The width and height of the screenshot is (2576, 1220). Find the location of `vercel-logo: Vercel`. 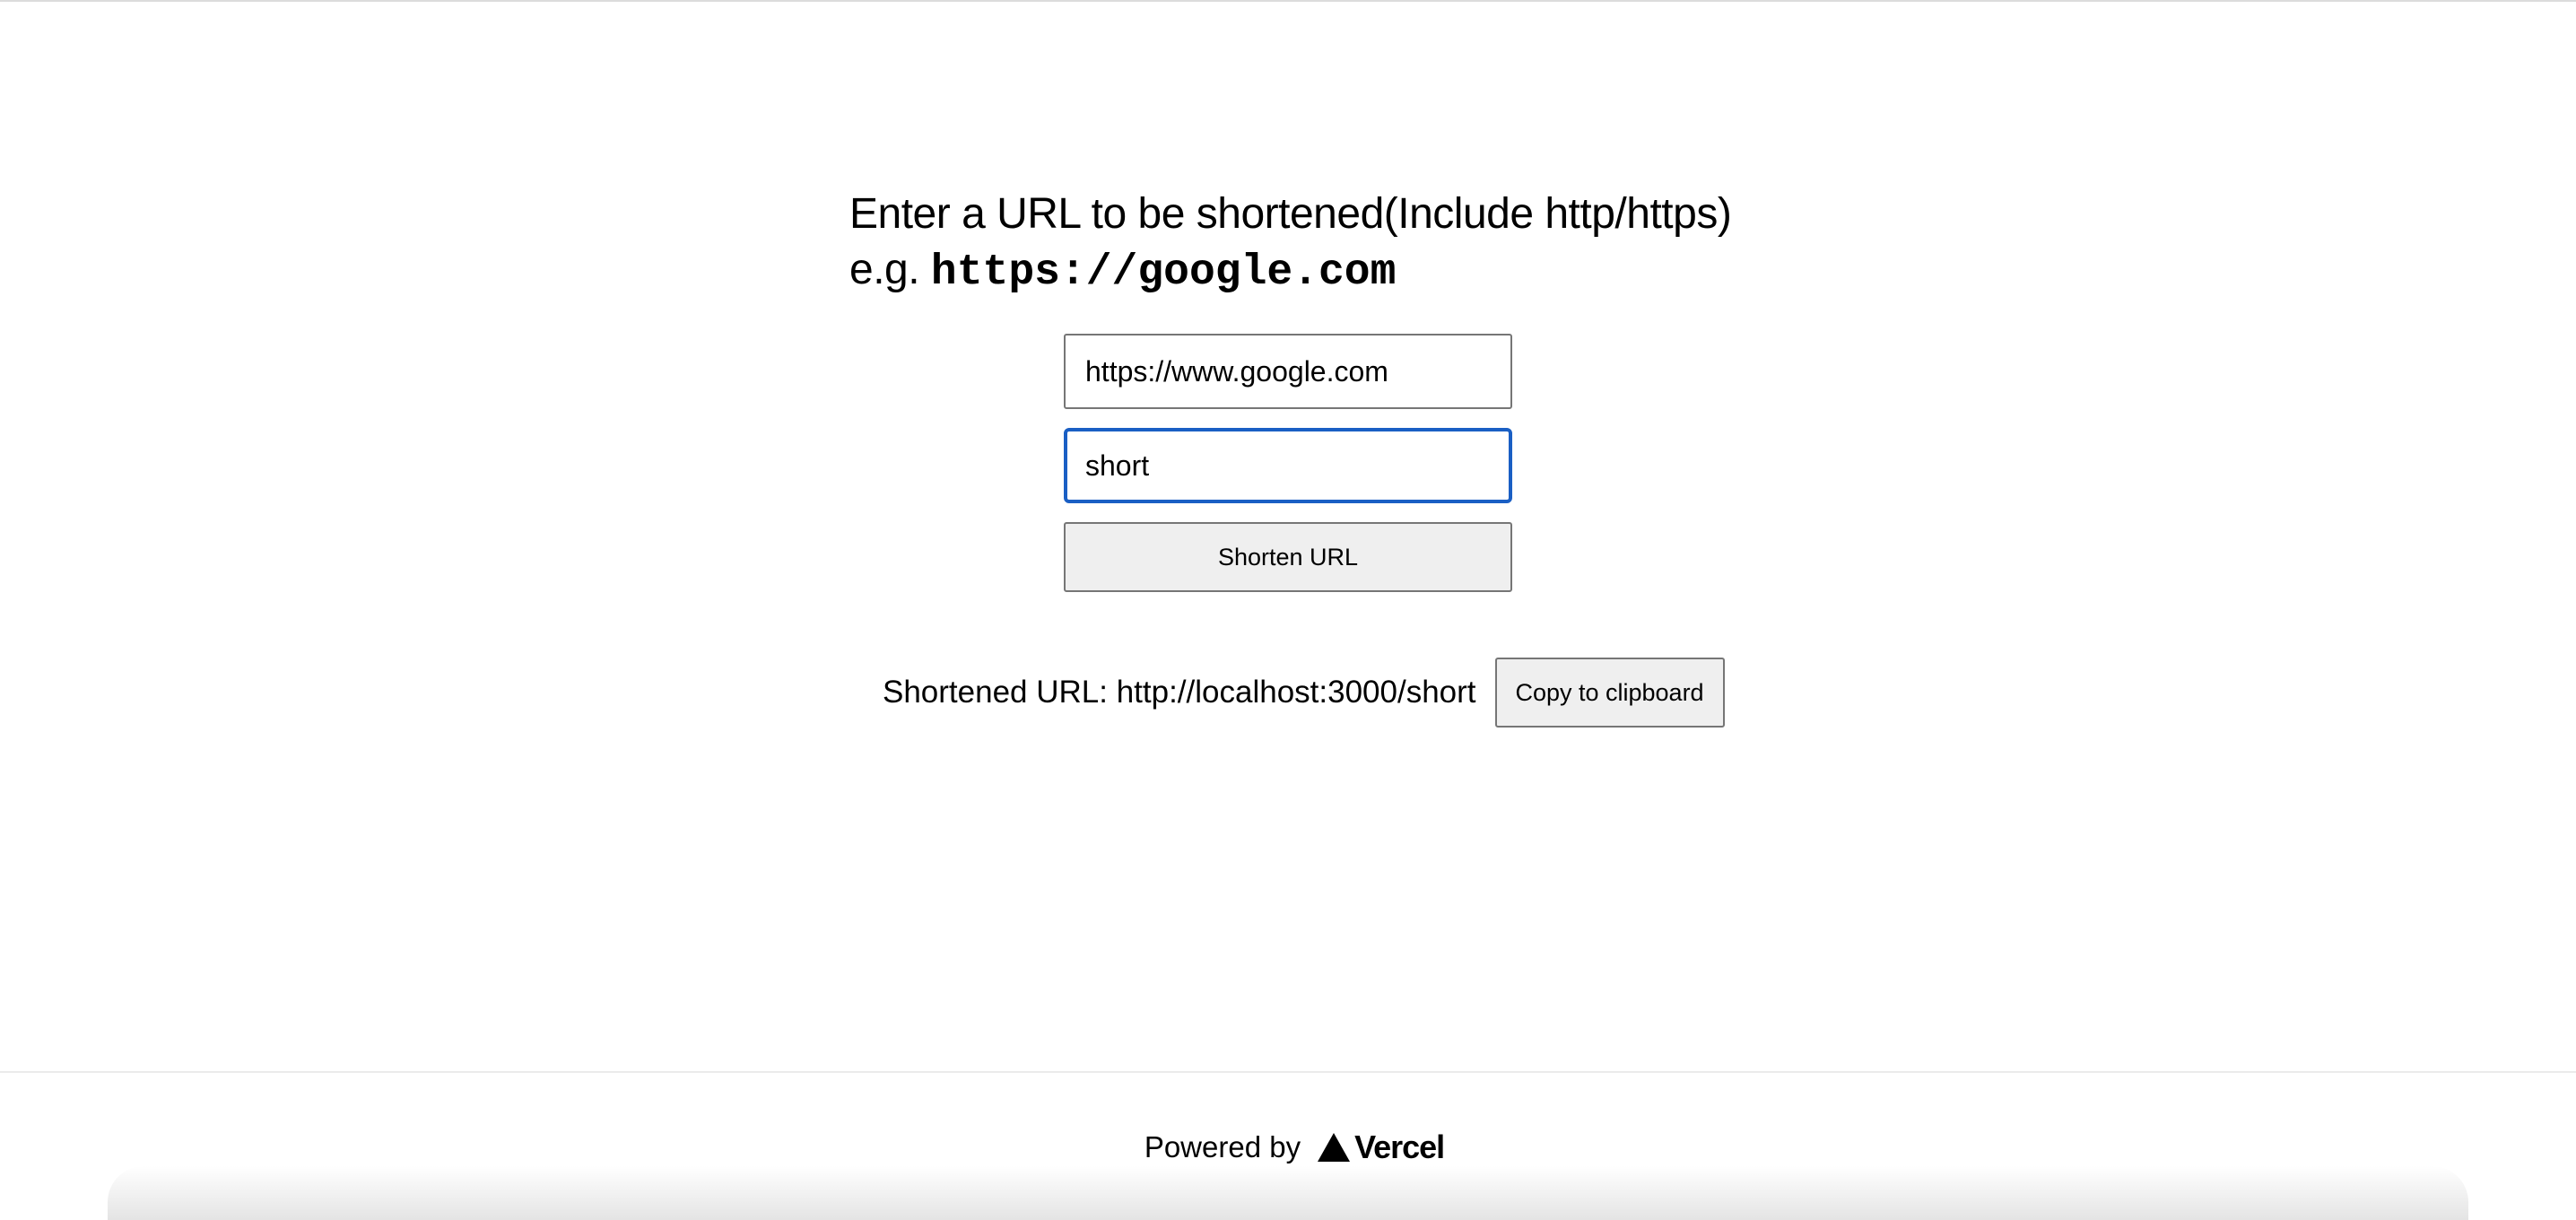

vercel-logo: Vercel is located at coordinates (1381, 1147).